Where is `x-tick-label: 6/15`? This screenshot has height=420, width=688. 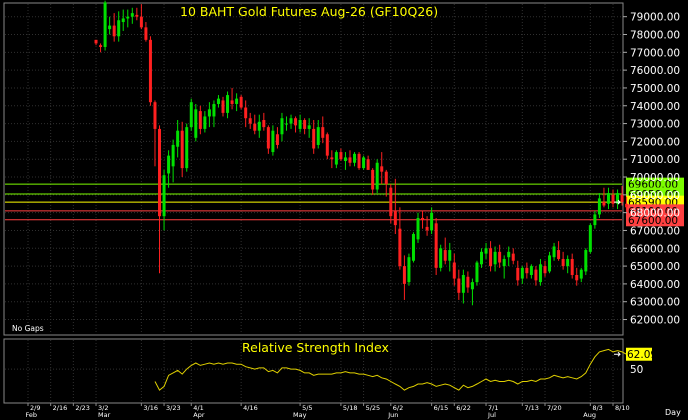
x-tick-label: 6/15 is located at coordinates (441, 408).